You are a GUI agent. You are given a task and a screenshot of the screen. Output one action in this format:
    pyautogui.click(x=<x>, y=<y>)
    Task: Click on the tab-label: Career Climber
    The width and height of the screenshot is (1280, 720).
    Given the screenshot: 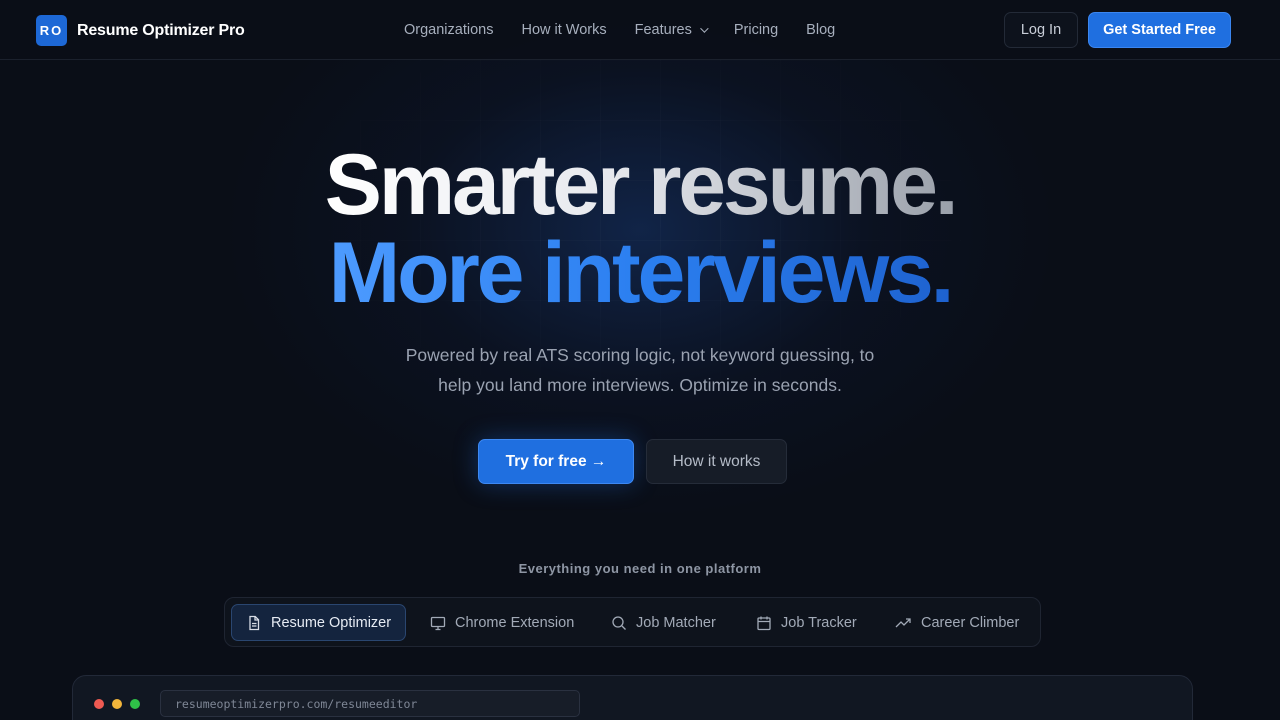 What is the action you would take?
    pyautogui.click(x=970, y=622)
    